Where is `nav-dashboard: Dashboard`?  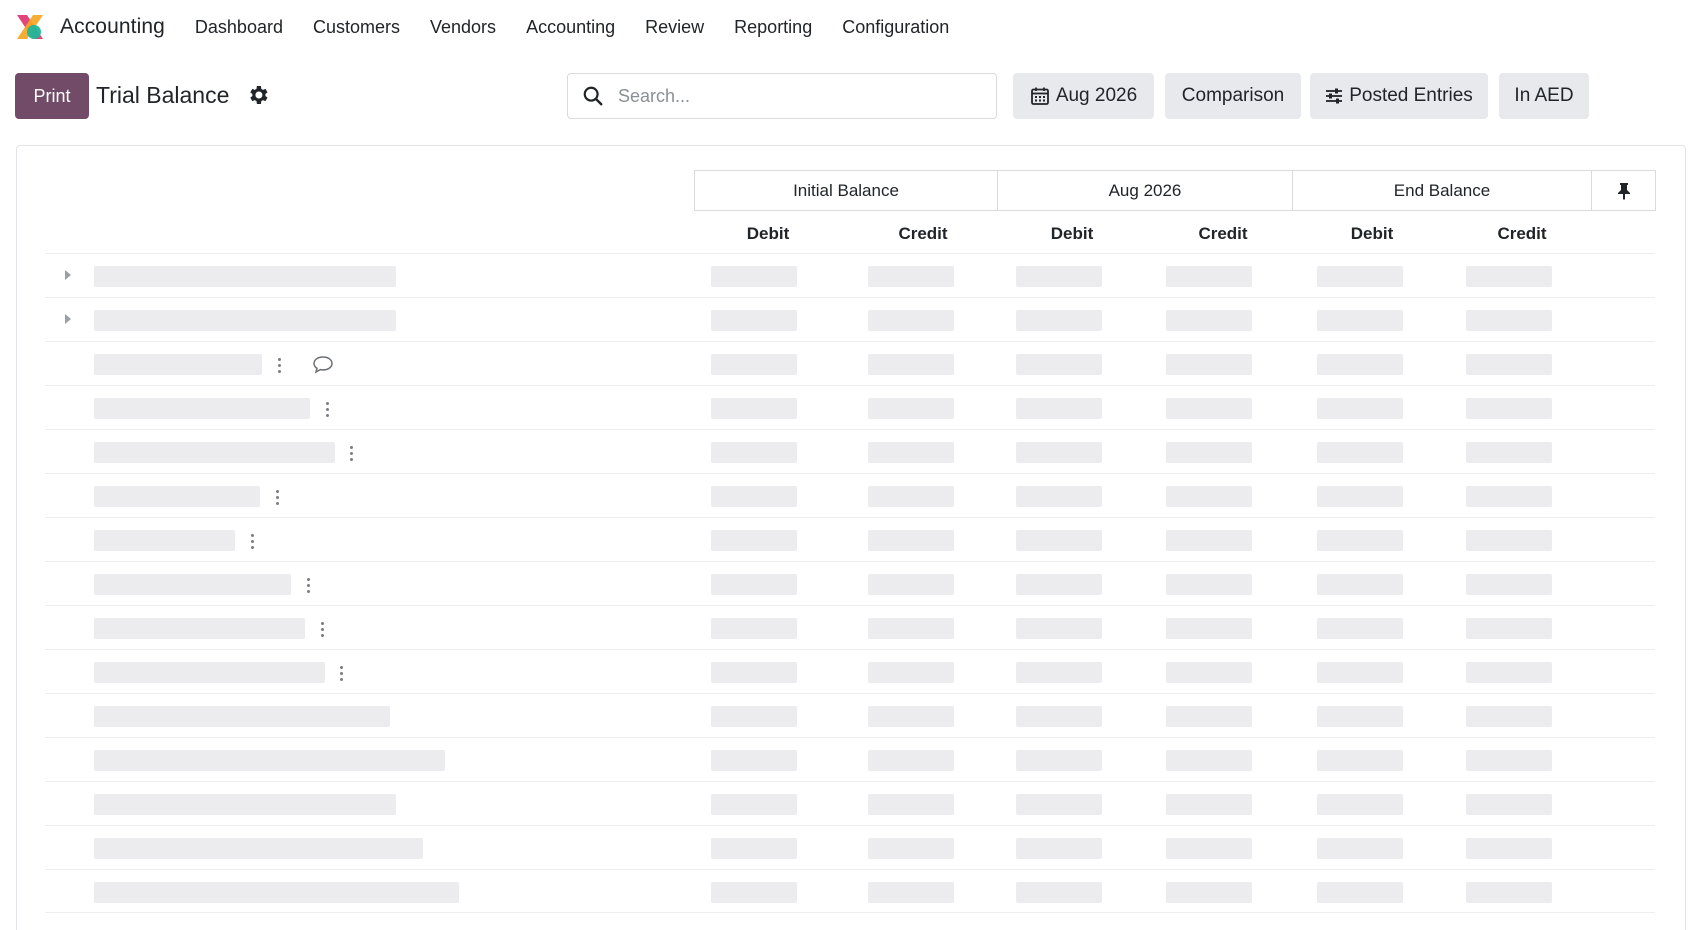
nav-dashboard: Dashboard is located at coordinates (239, 27).